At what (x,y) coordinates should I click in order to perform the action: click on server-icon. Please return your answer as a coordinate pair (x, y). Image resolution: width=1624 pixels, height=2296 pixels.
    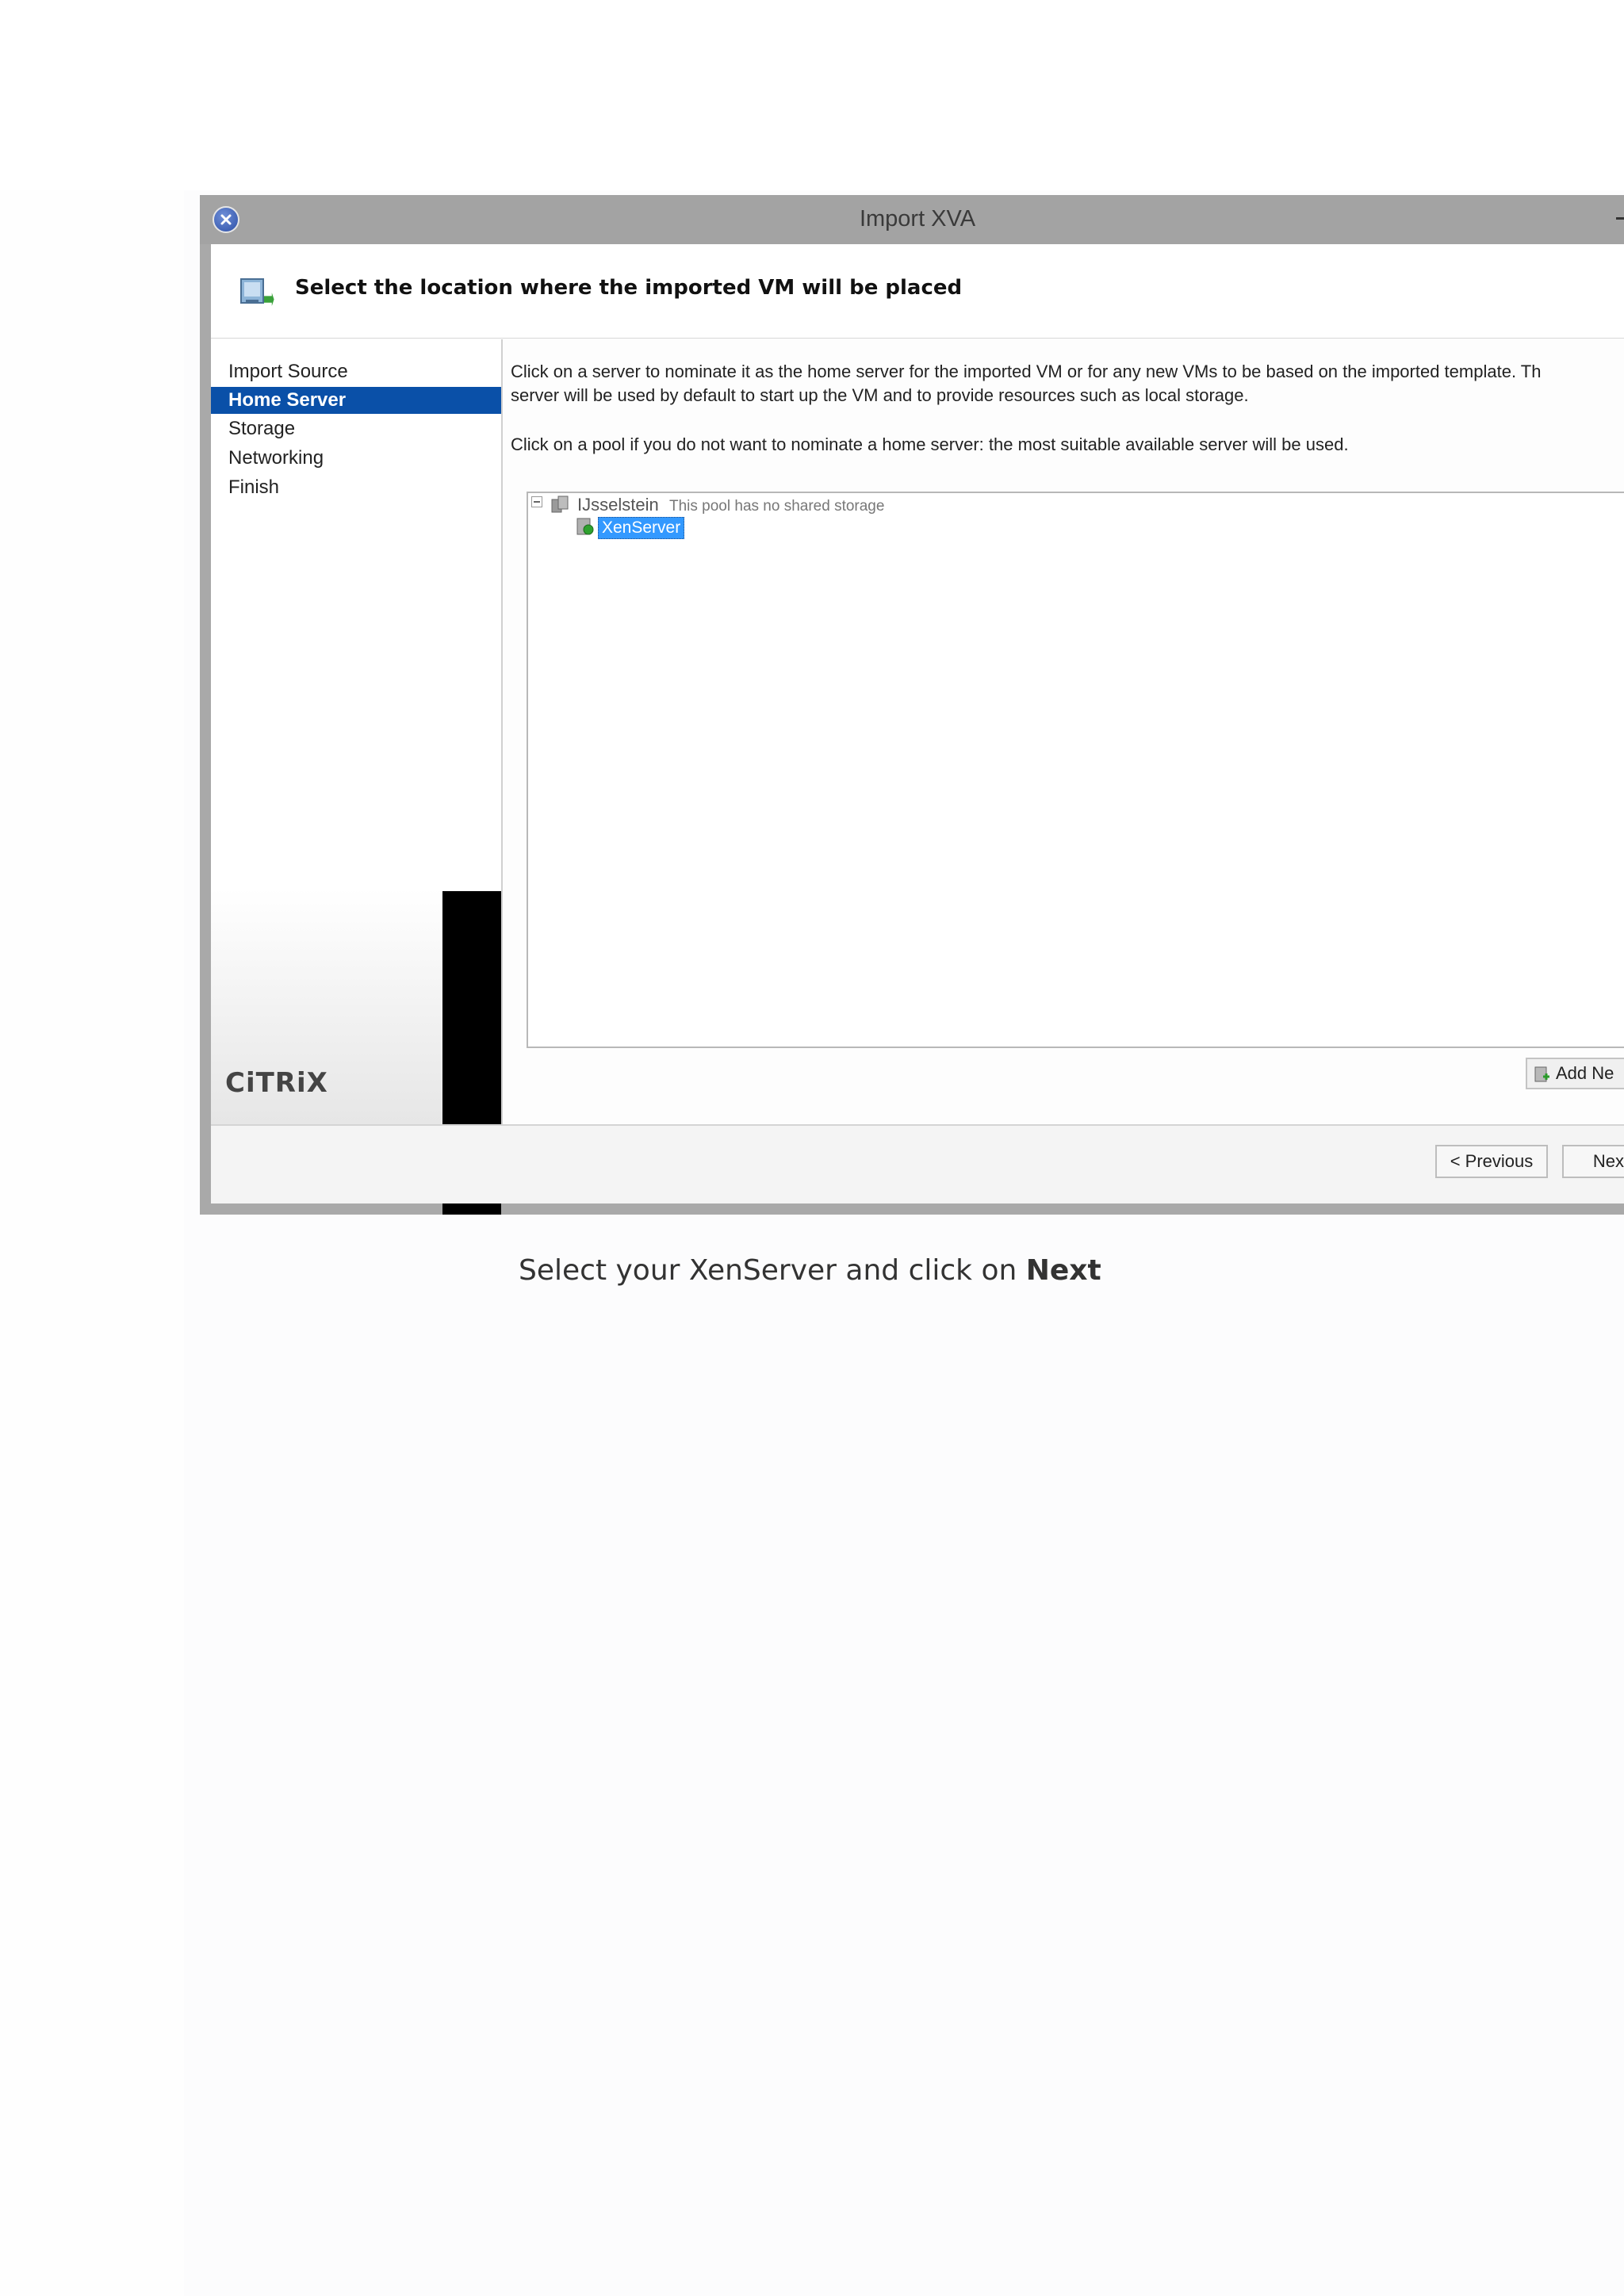
    Looking at the image, I should click on (585, 528).